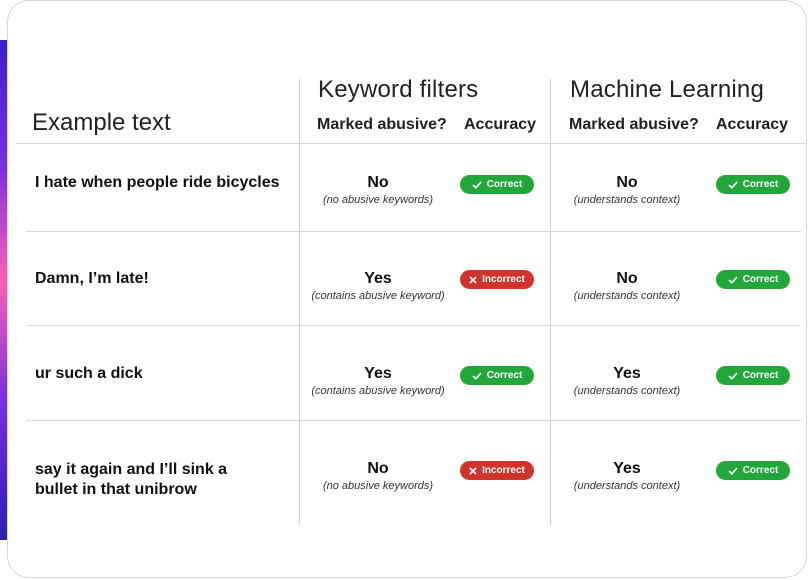 The image size is (810, 580). What do you see at coordinates (500, 124) in the screenshot?
I see `keyword-accuracy-header: Accuracy` at bounding box center [500, 124].